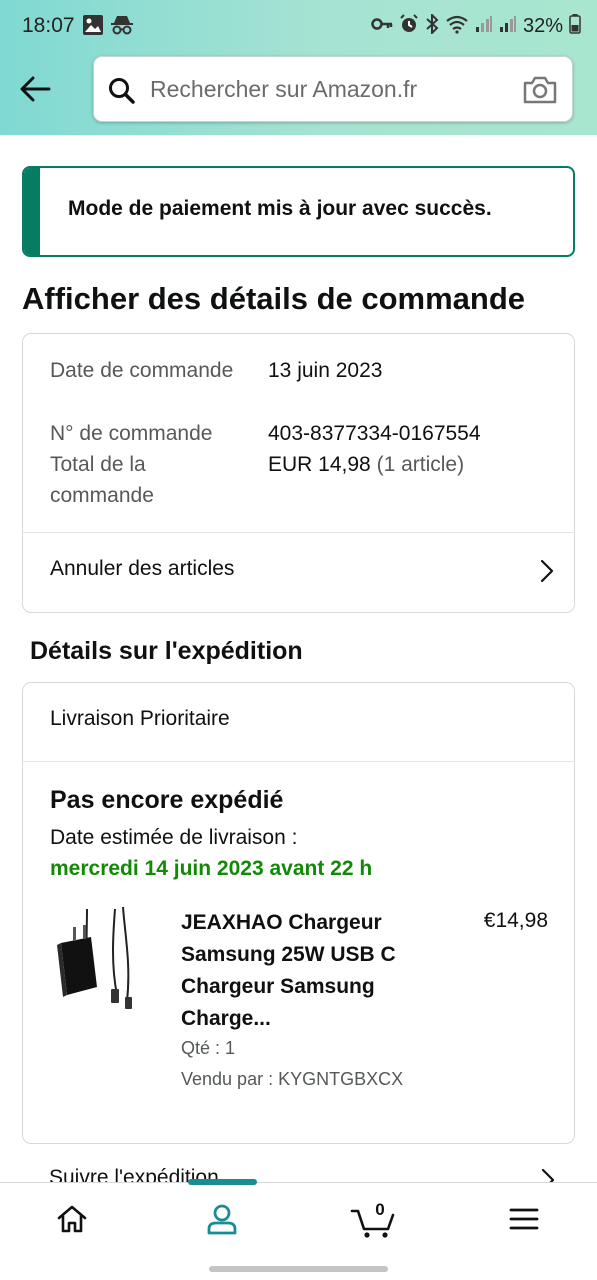 The height and width of the screenshot is (1280, 597). I want to click on menu-icon, so click(524, 1221).